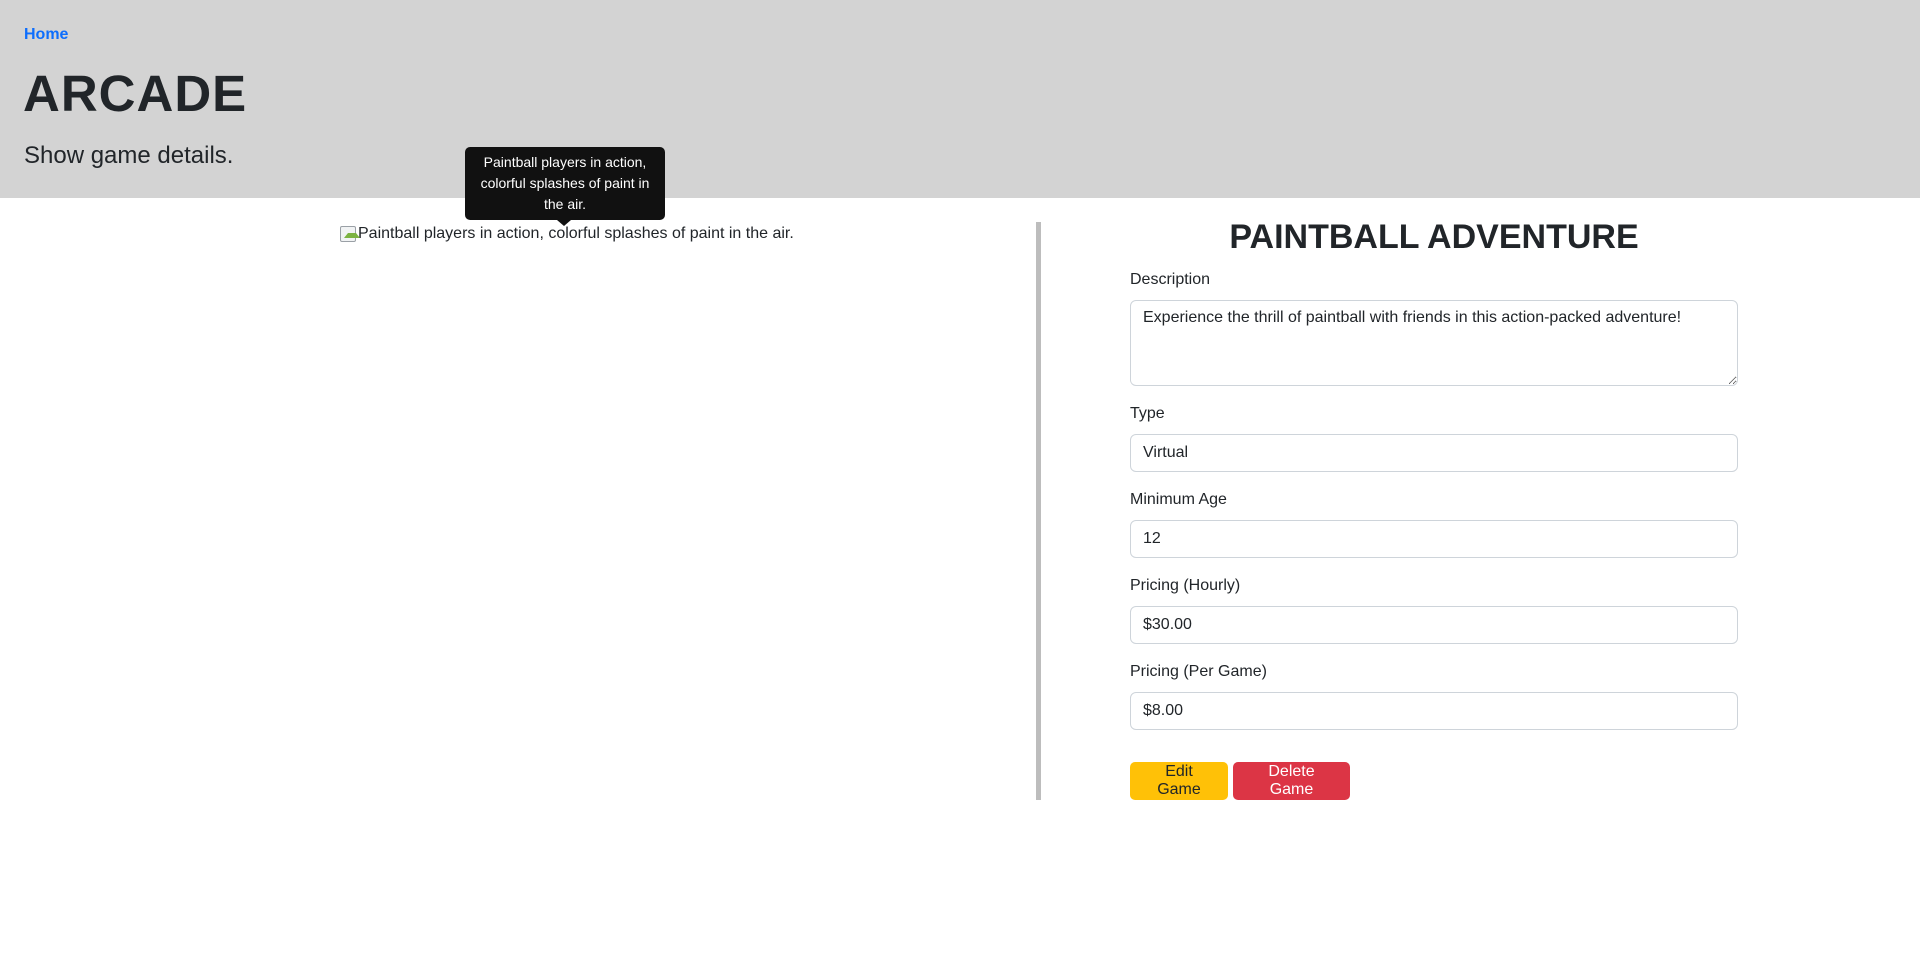 This screenshot has width=1920, height=955. Describe the element at coordinates (1434, 539) in the screenshot. I see `minimum-age-input` at that location.